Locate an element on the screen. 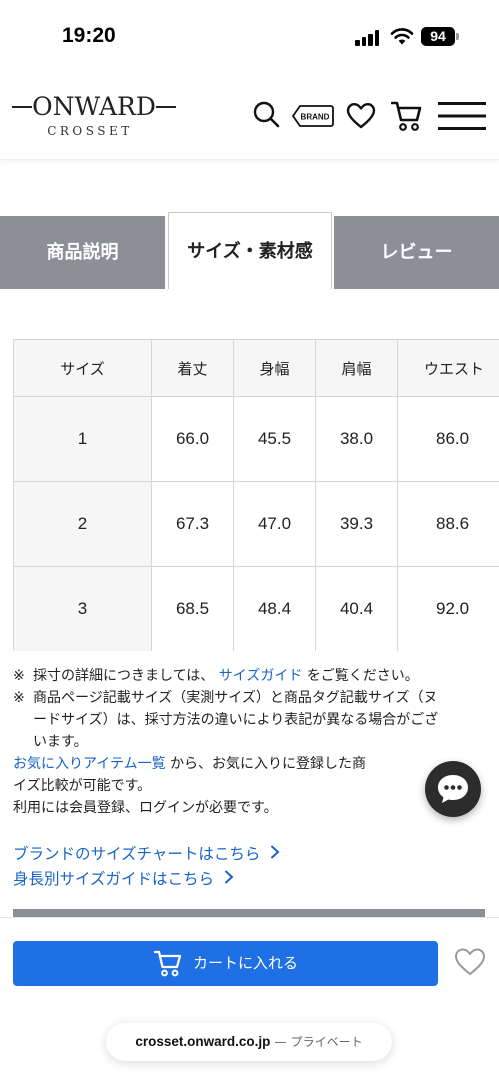 This screenshot has width=499, height=1080. table-row: 2 67.3 47.0 39.3 88.6 is located at coordinates (256, 524).